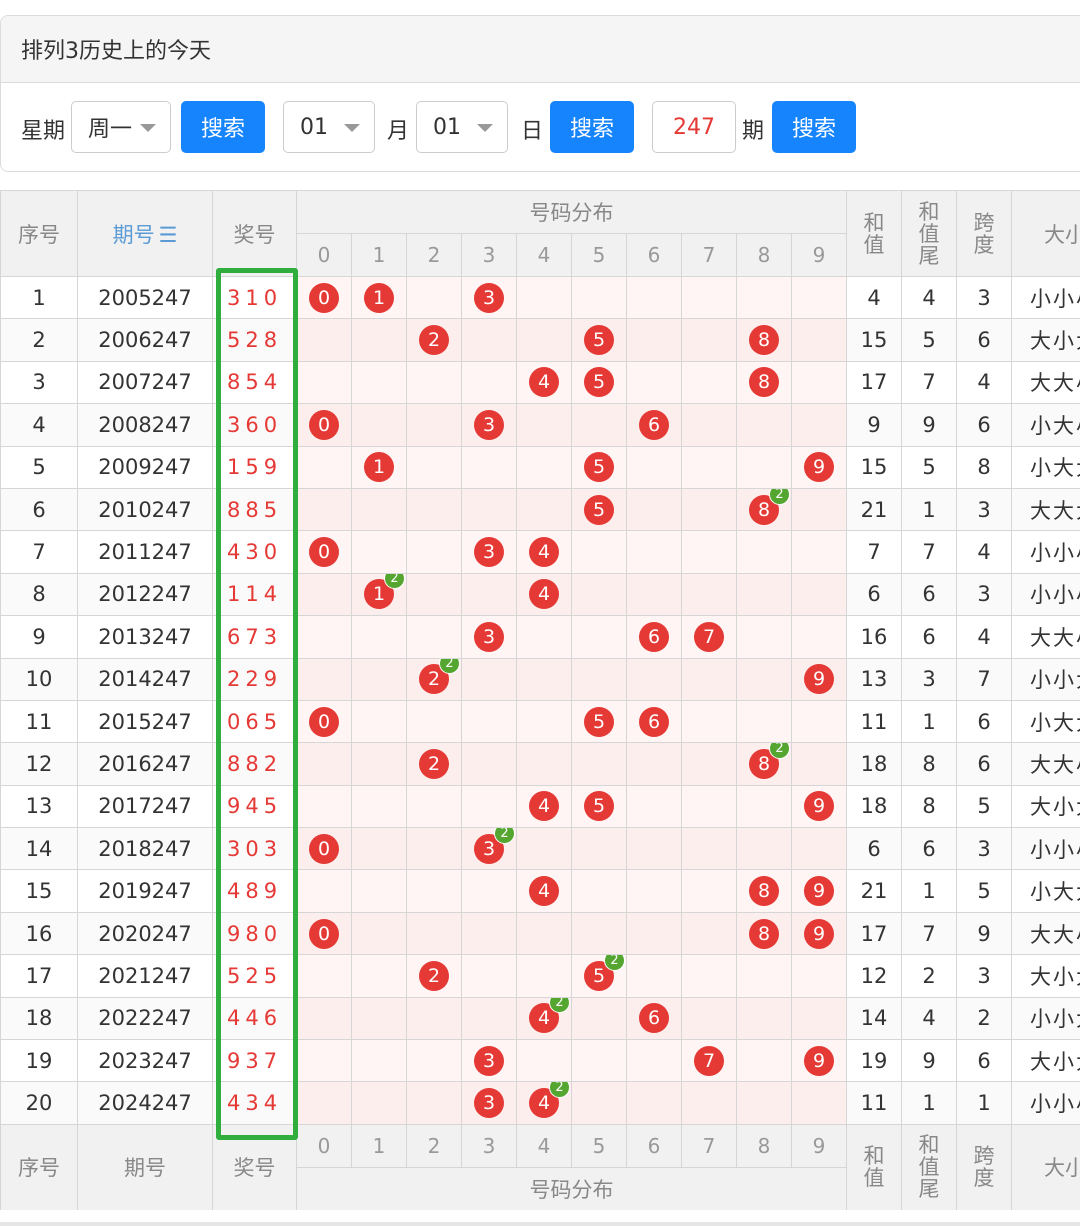  I want to click on day-select: 01, so click(462, 127).